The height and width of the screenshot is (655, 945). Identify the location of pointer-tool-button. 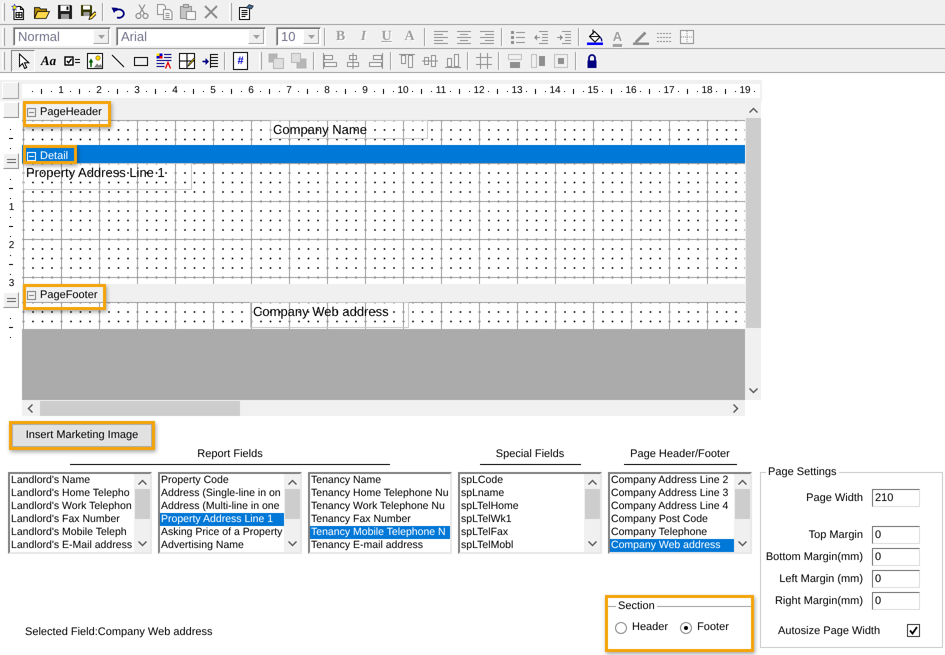
(23, 61).